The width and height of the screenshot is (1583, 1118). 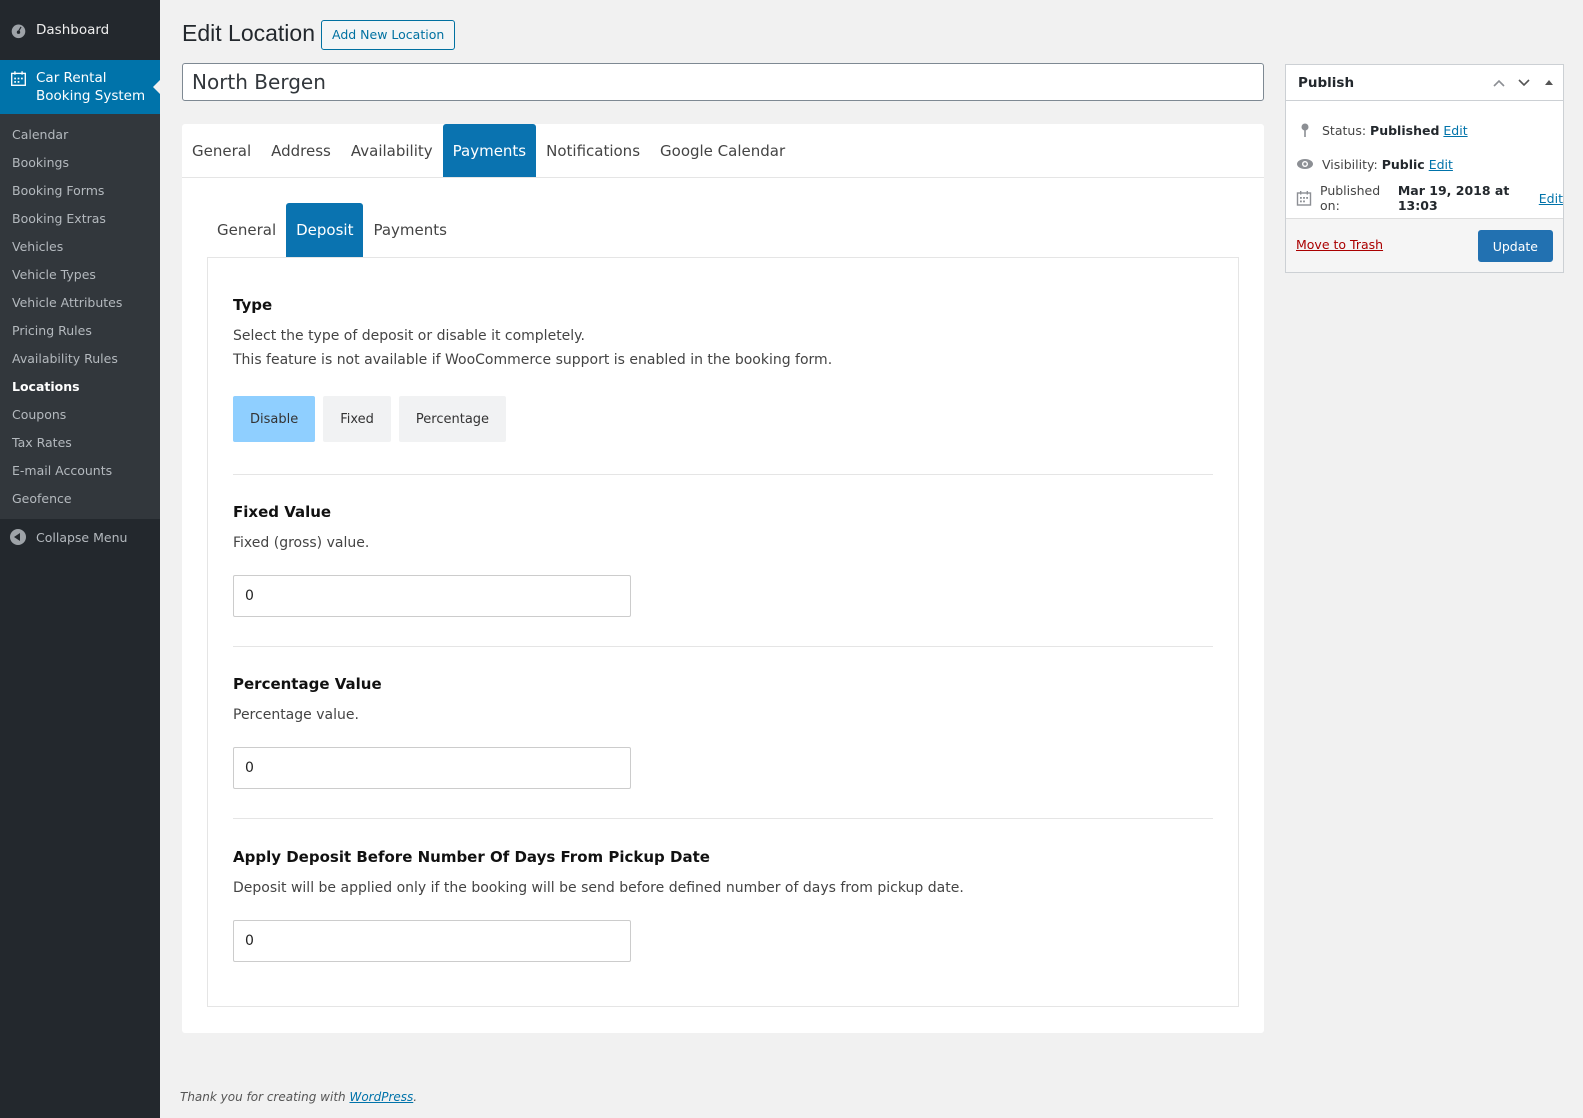 I want to click on add-new-location-button: Add New Location, so click(x=388, y=35).